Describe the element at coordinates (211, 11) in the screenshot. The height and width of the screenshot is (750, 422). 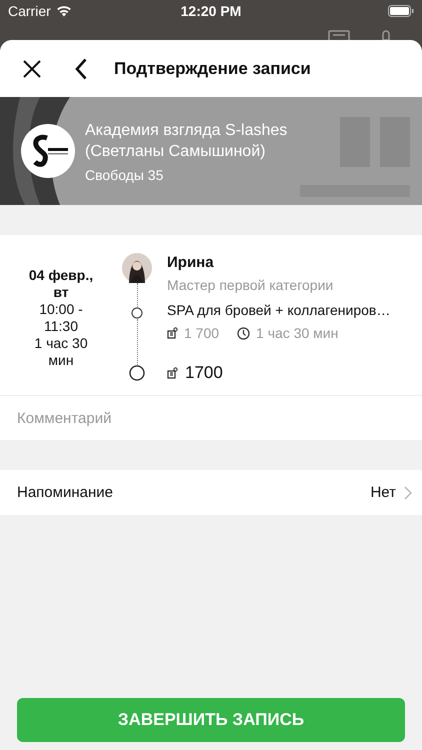
I see `clock-time: 12:20 PM` at that location.